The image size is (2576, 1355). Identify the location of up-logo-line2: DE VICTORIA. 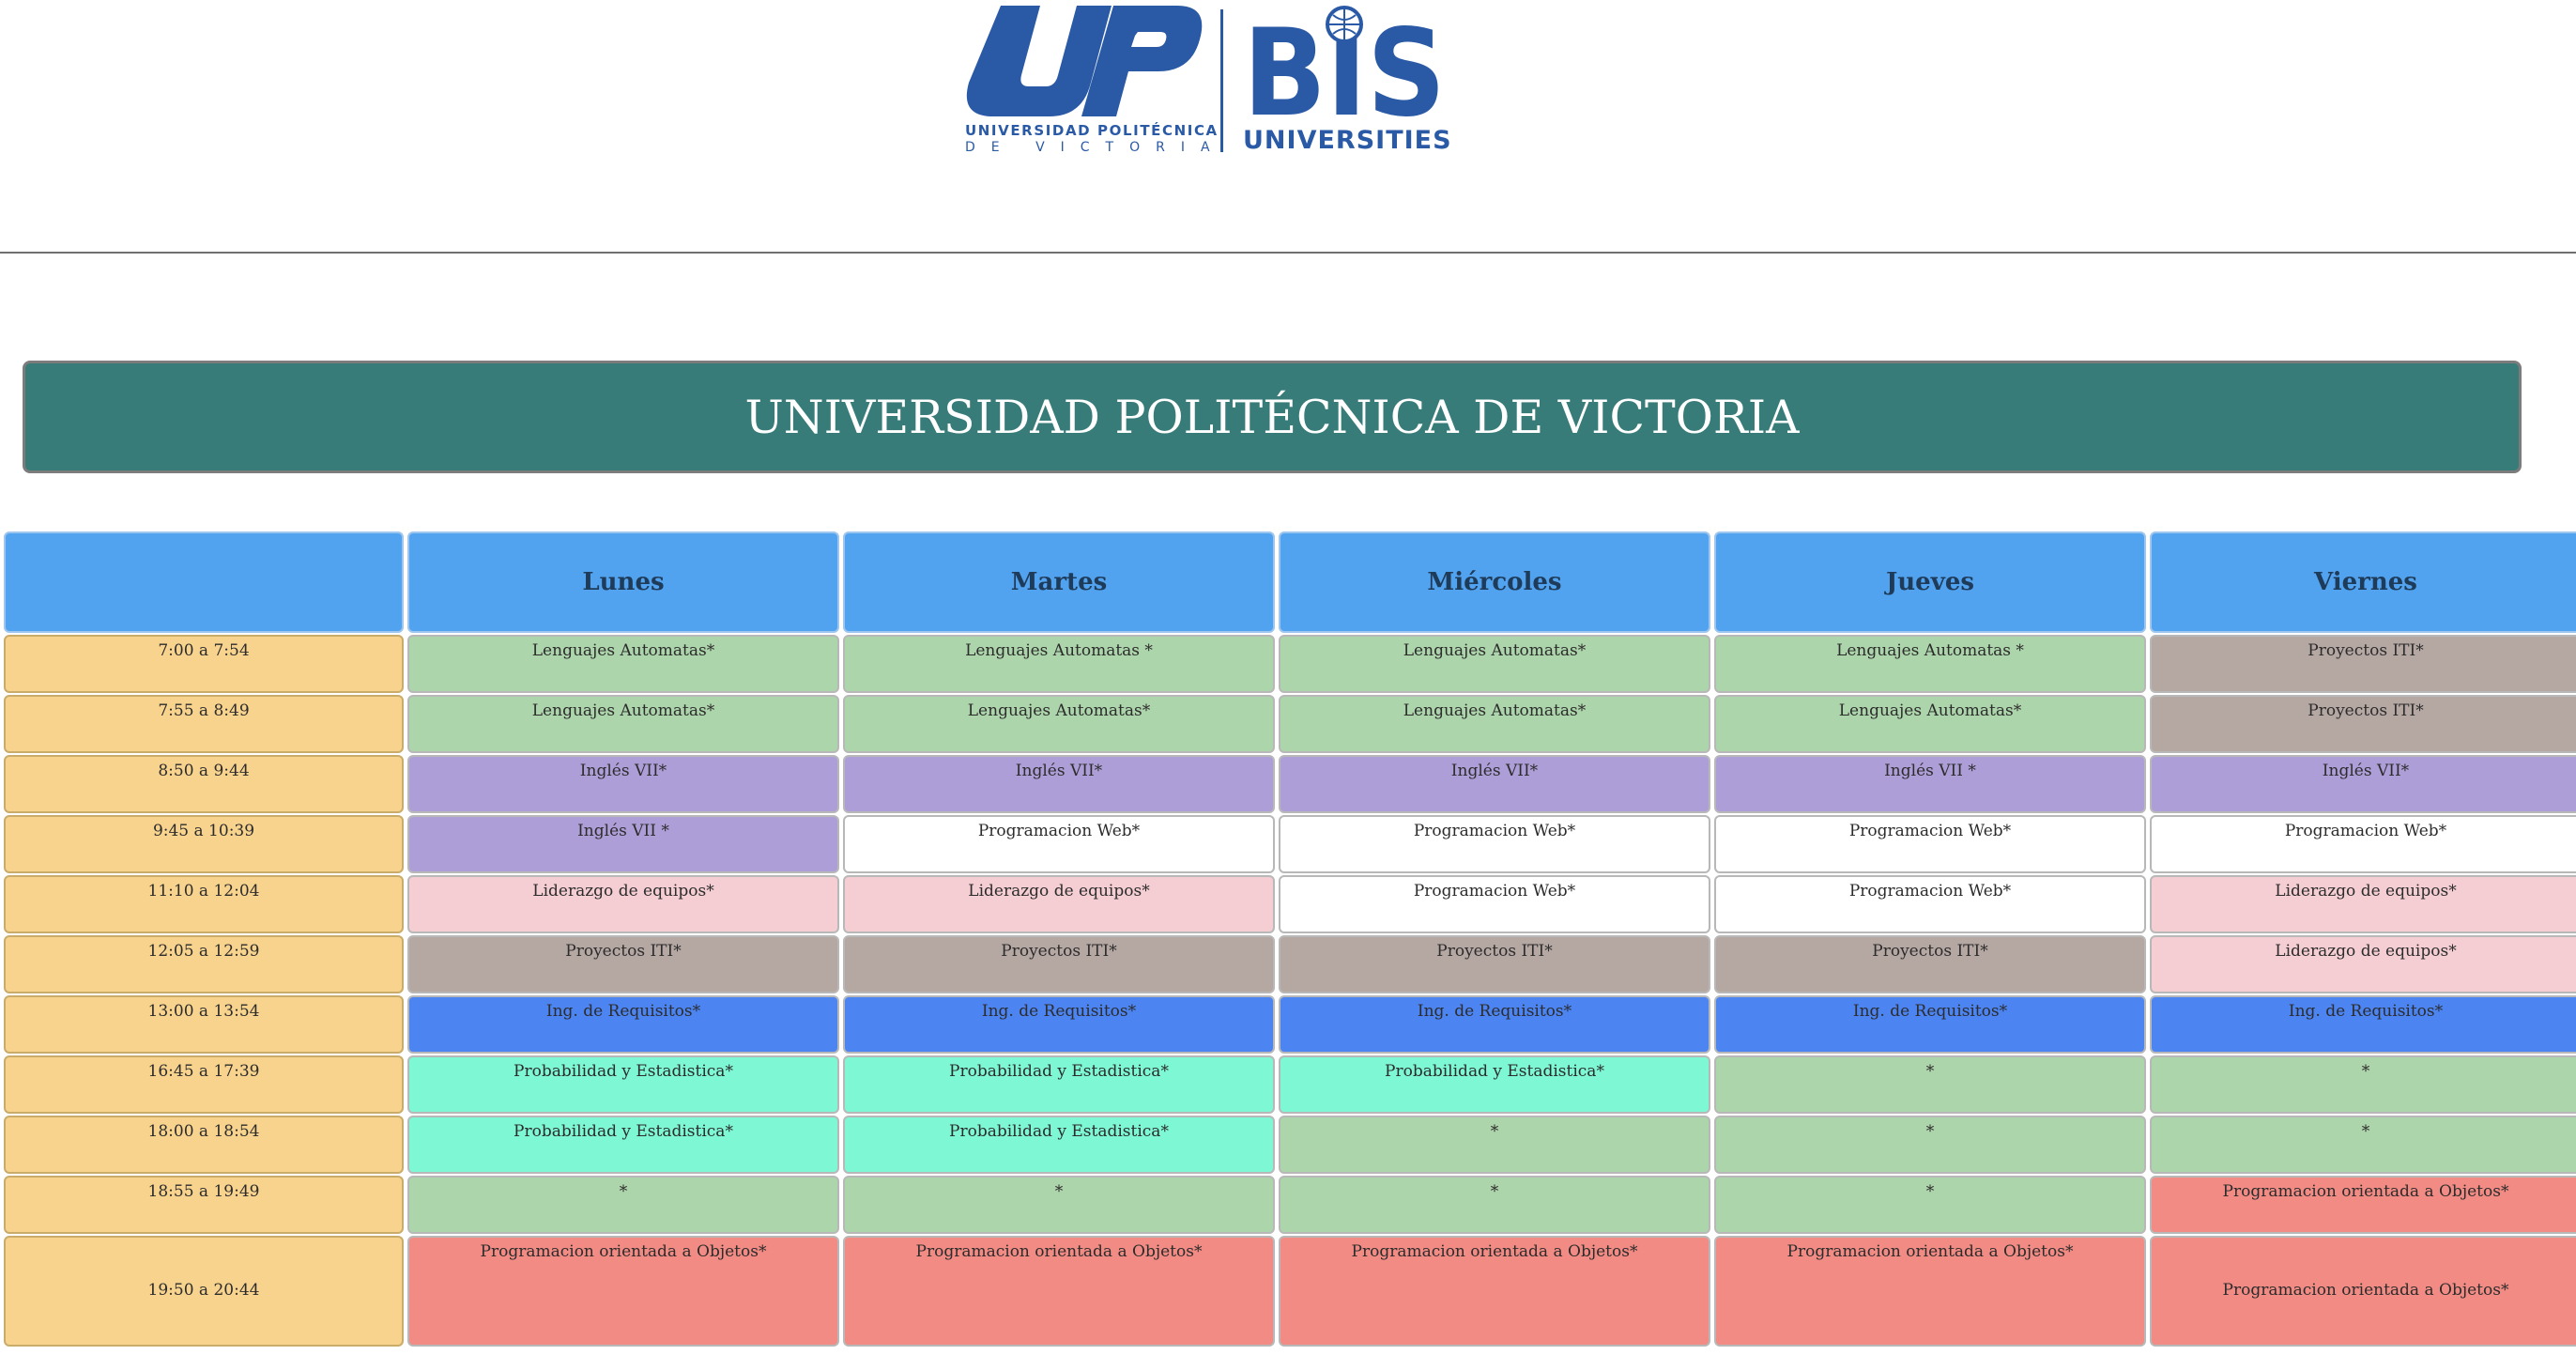
(1095, 147).